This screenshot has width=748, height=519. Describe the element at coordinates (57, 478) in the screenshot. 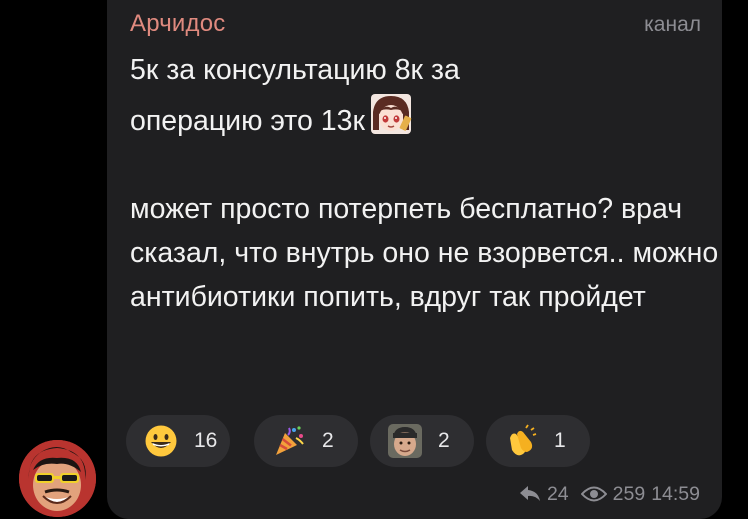

I see `avatar` at that location.